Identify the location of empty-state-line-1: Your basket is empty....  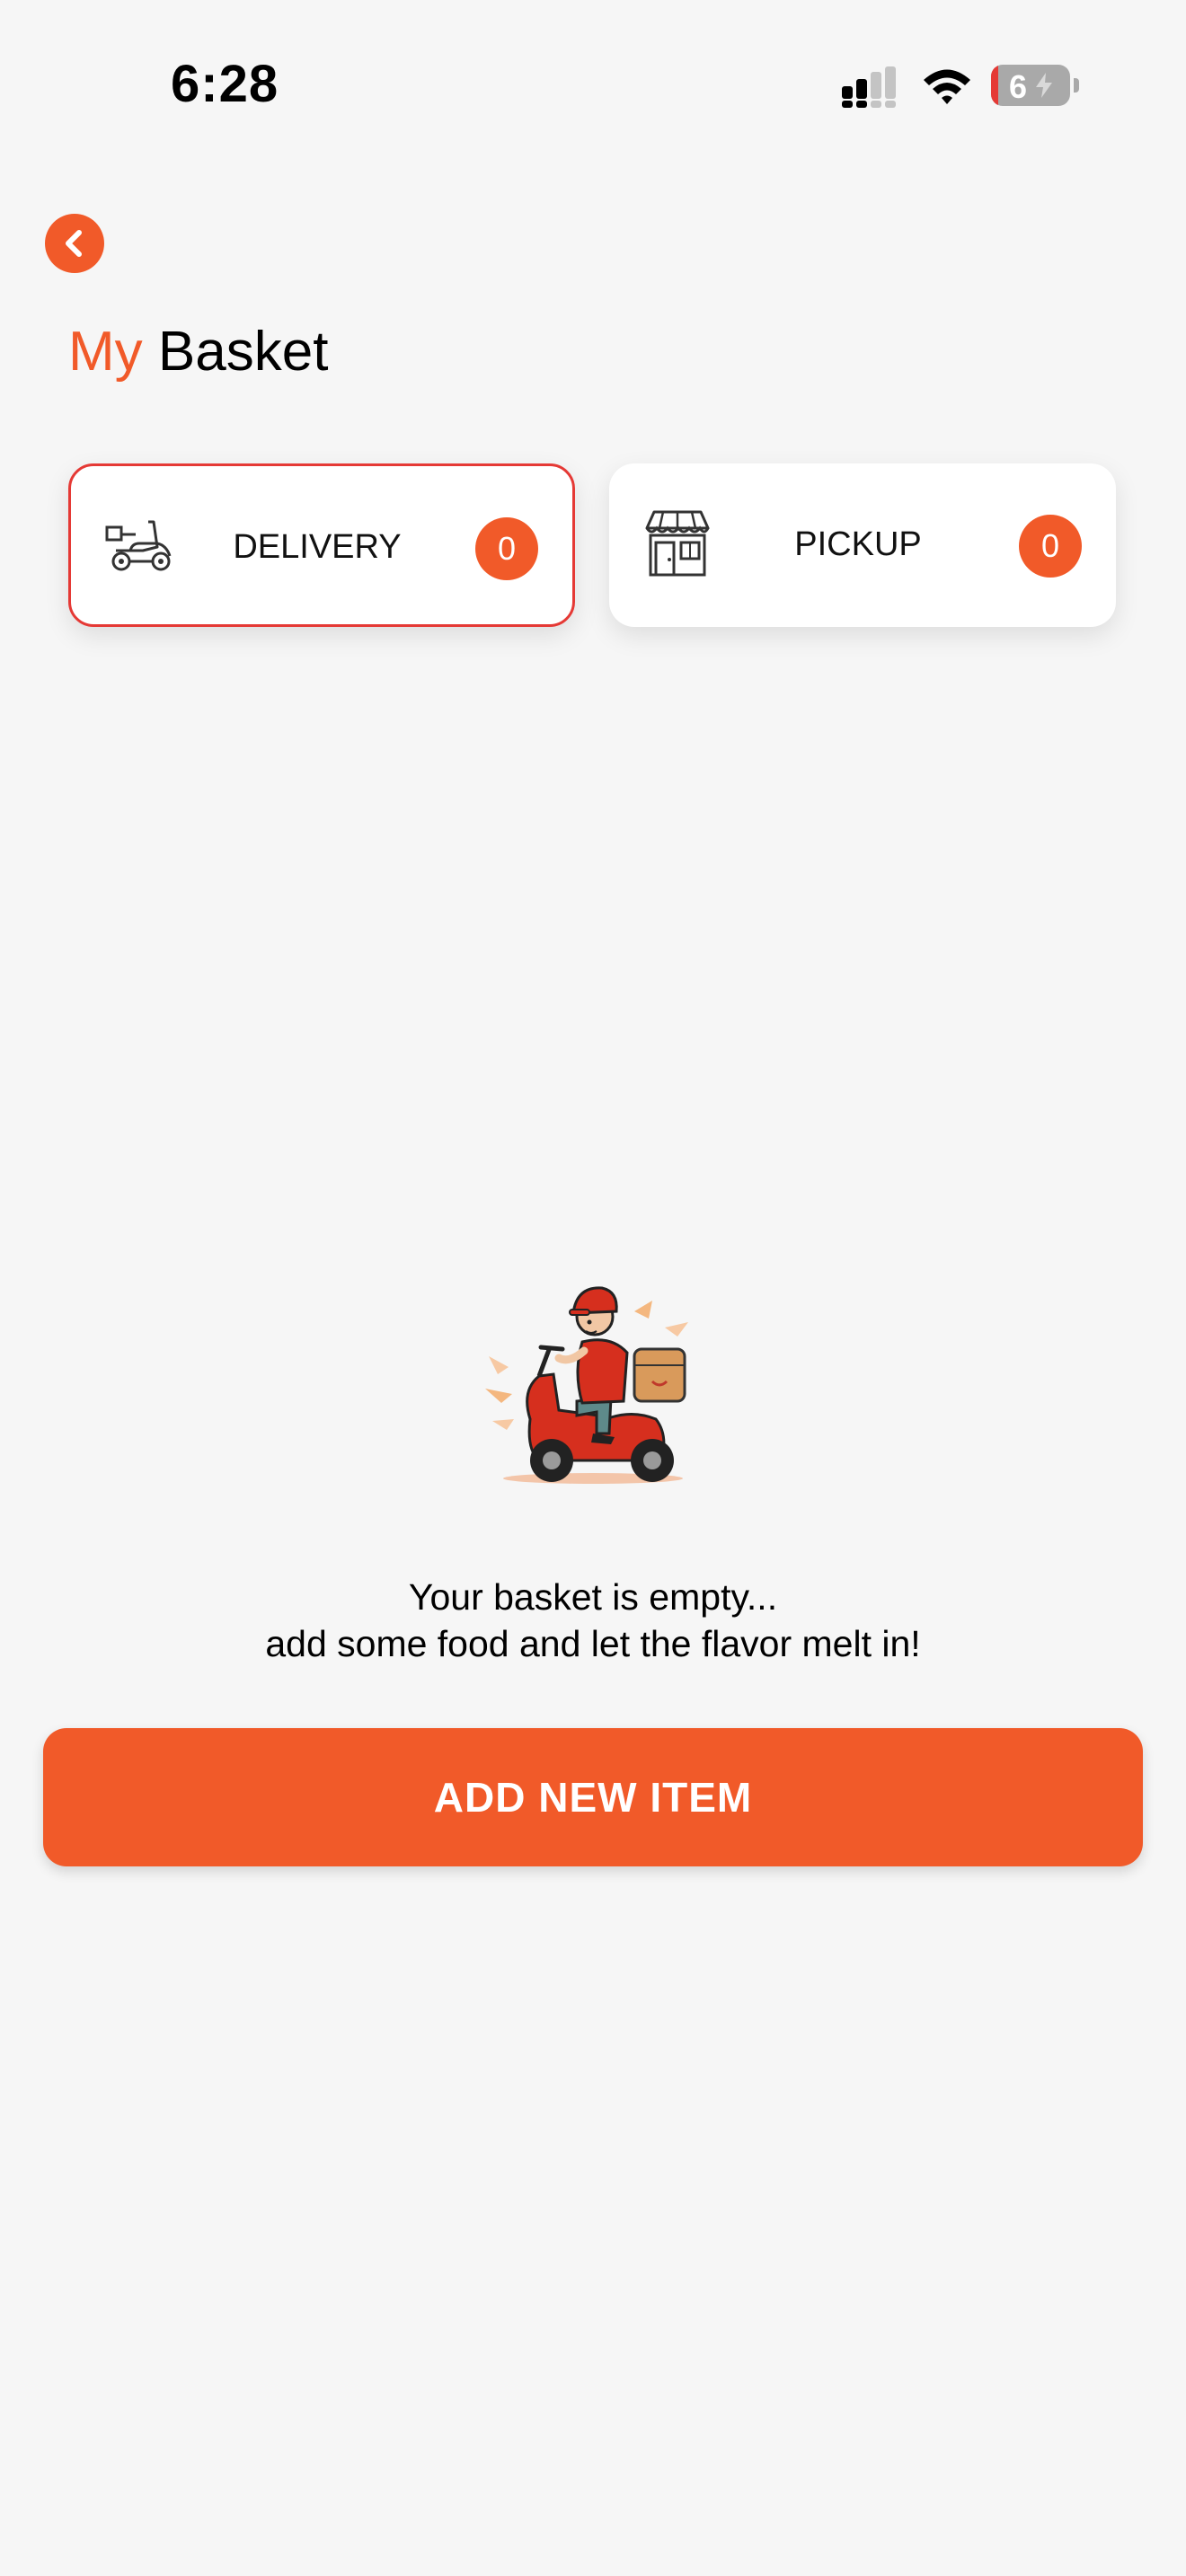
(593, 1597).